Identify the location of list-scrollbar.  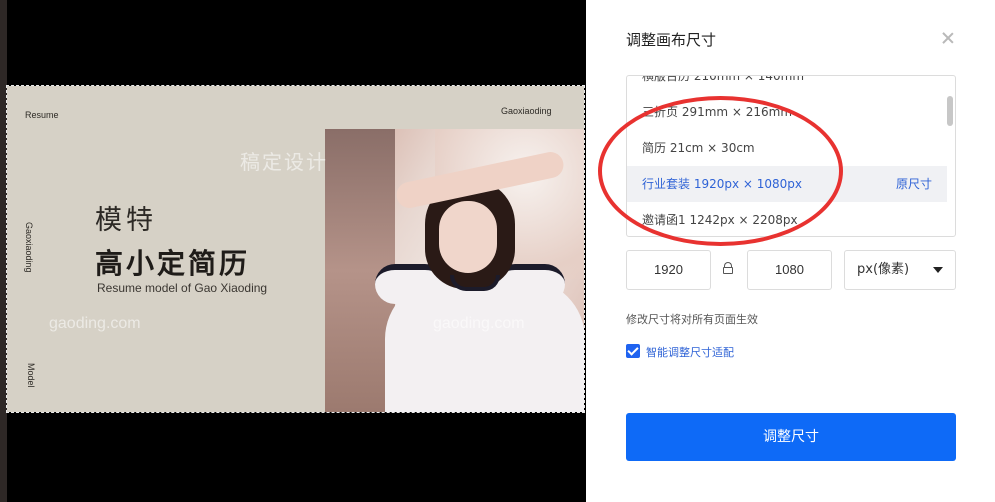
(950, 111).